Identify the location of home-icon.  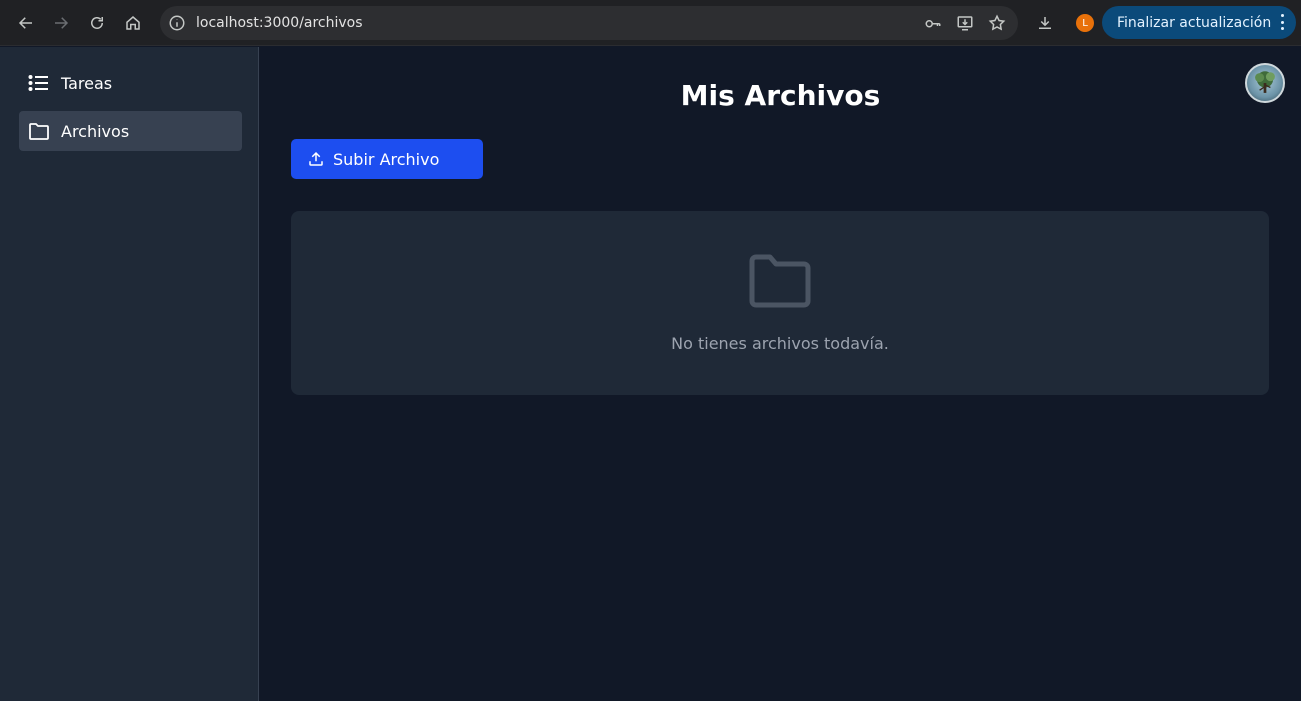
(133, 23).